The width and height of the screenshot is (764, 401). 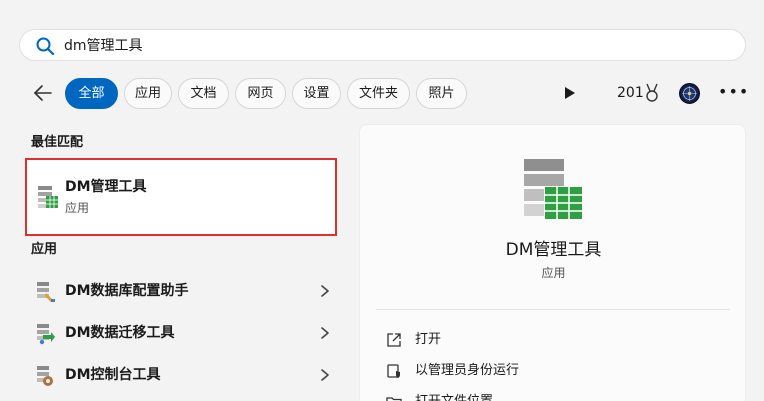 What do you see at coordinates (260, 93) in the screenshot?
I see `tab-web: 网页` at bounding box center [260, 93].